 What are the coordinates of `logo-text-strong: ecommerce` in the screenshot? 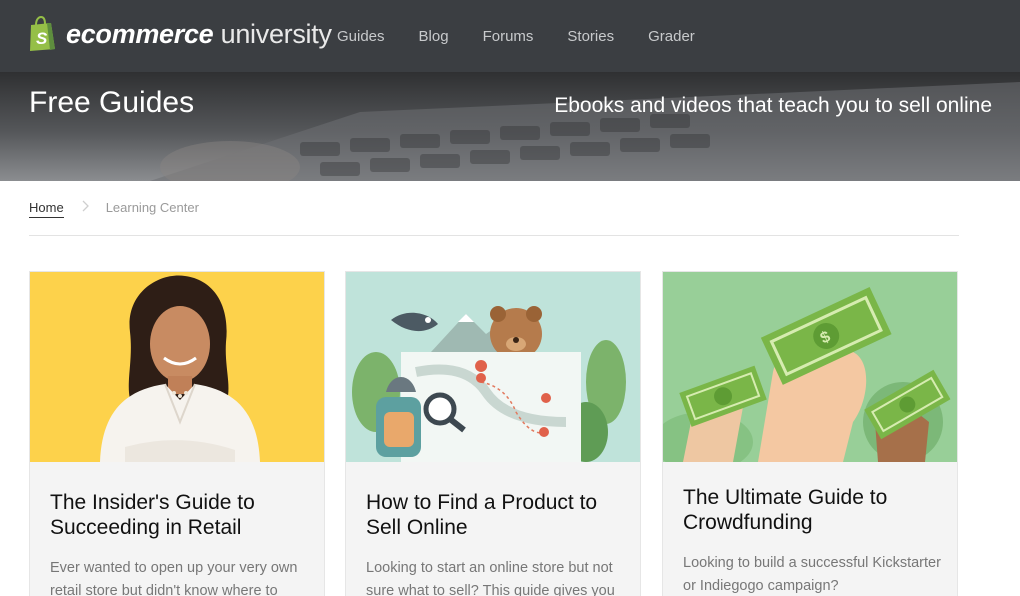 It's located at (140, 33).